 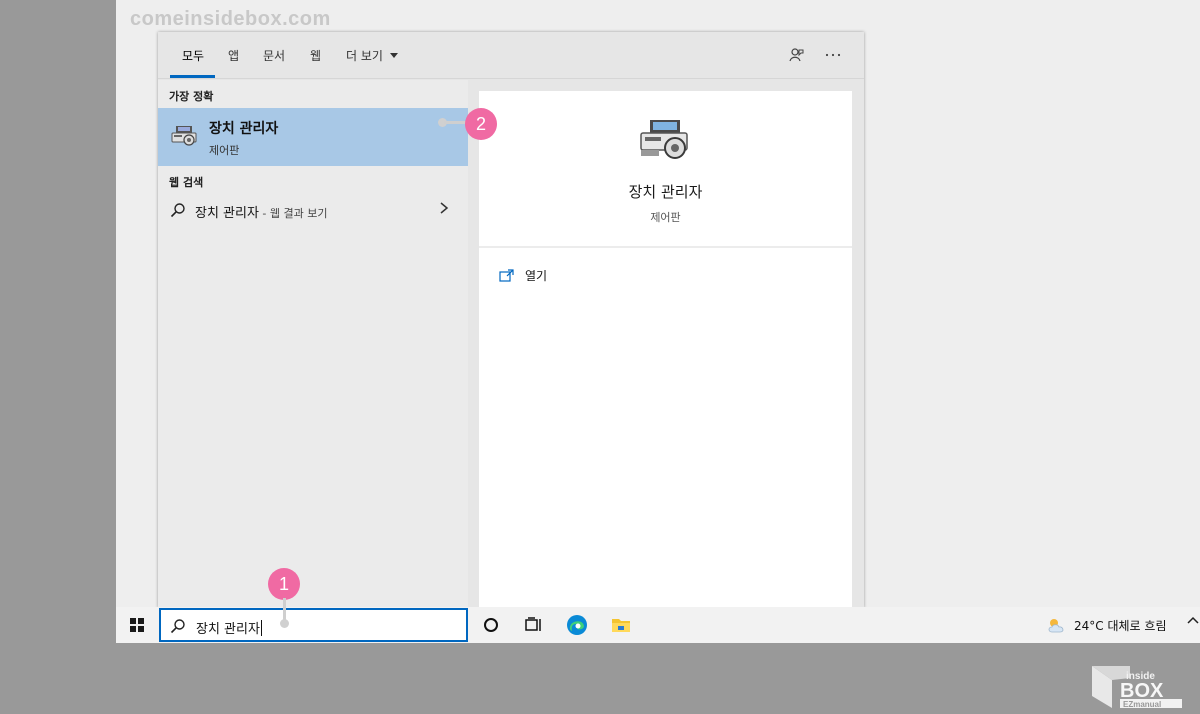 I want to click on callout-line, so click(x=284, y=609).